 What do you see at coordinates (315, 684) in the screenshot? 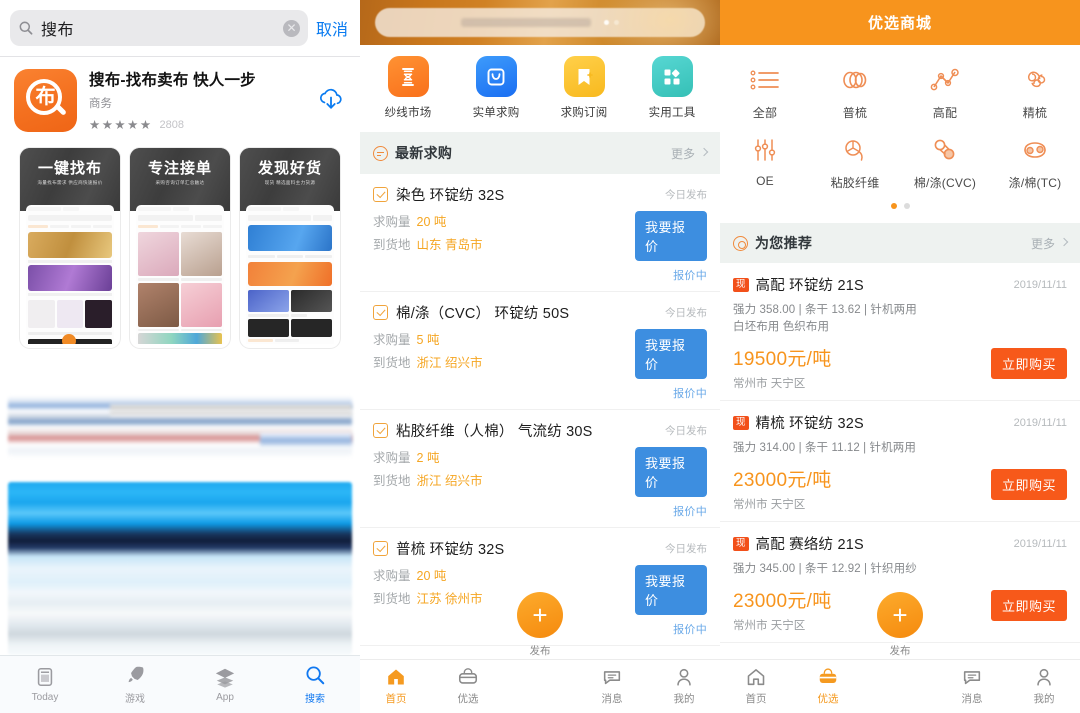
I see `tab-search: 搜索` at bounding box center [315, 684].